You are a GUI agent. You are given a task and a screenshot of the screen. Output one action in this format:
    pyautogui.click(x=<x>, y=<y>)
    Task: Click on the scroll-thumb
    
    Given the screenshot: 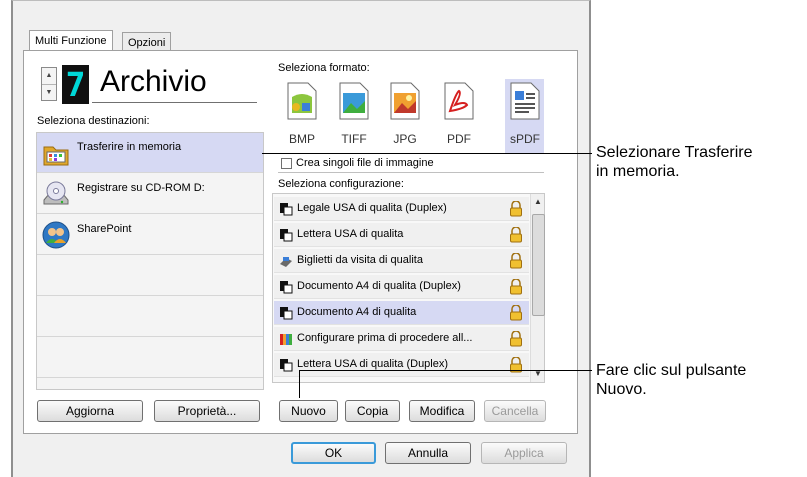 What is the action you would take?
    pyautogui.click(x=538, y=265)
    